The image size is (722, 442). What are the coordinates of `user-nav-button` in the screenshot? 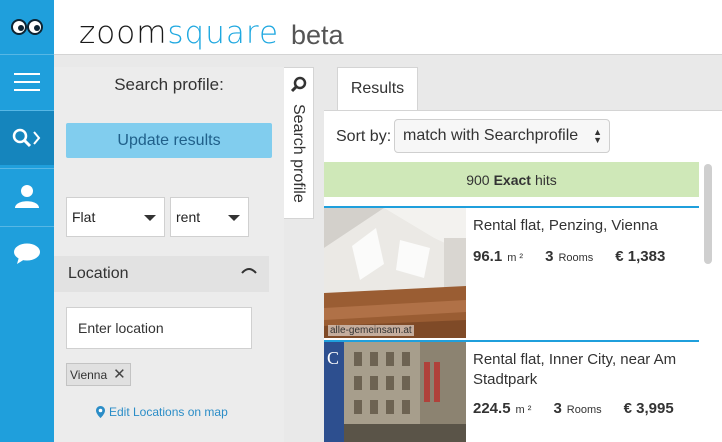 It's located at (27, 196).